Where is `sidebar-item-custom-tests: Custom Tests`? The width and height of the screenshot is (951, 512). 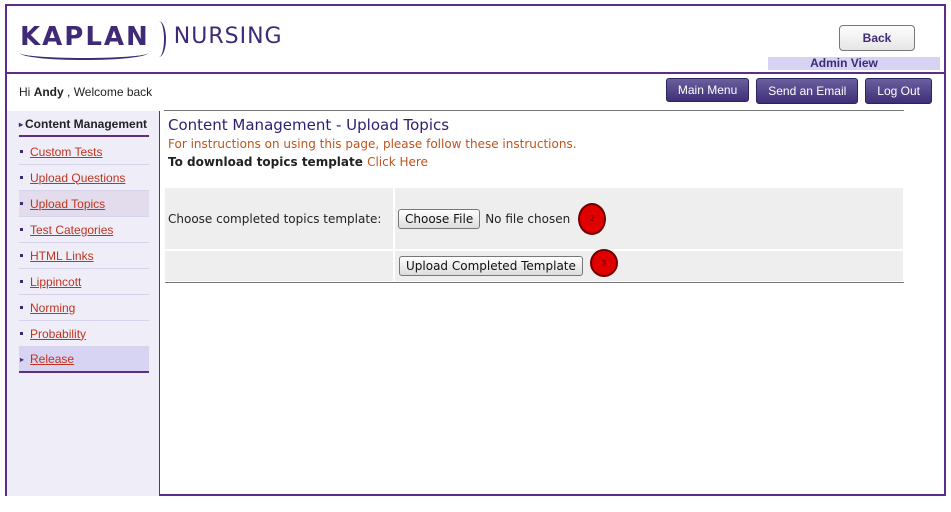 sidebar-item-custom-tests: Custom Tests is located at coordinates (84, 152).